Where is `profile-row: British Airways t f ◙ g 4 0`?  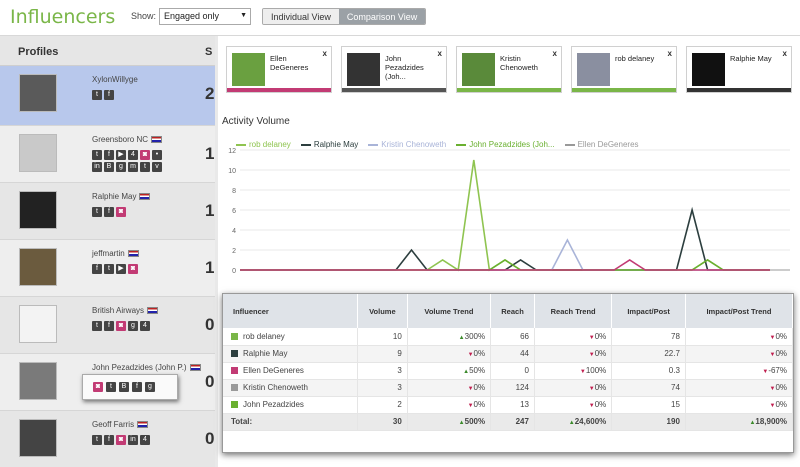
profile-row: British Airways t f ◙ g 4 0 is located at coordinates (107, 325).